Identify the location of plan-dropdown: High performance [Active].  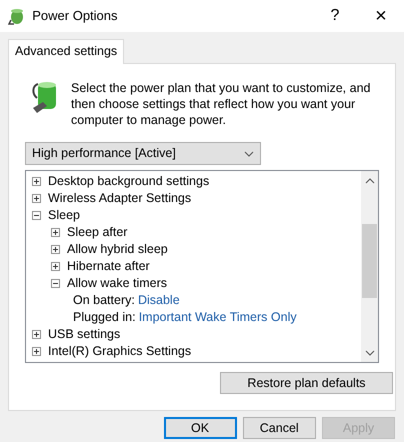
(143, 153).